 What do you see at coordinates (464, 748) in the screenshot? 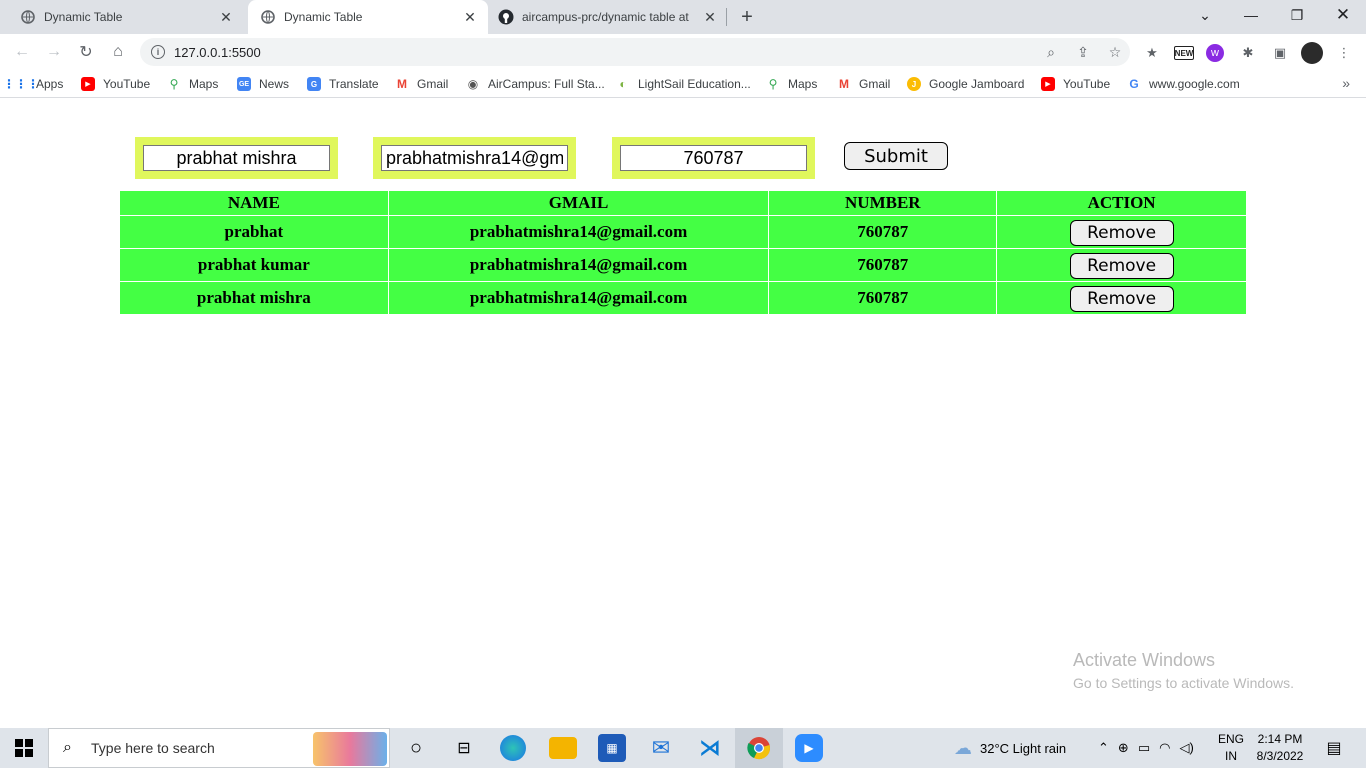
I see `task-view-icon: ⊟` at bounding box center [464, 748].